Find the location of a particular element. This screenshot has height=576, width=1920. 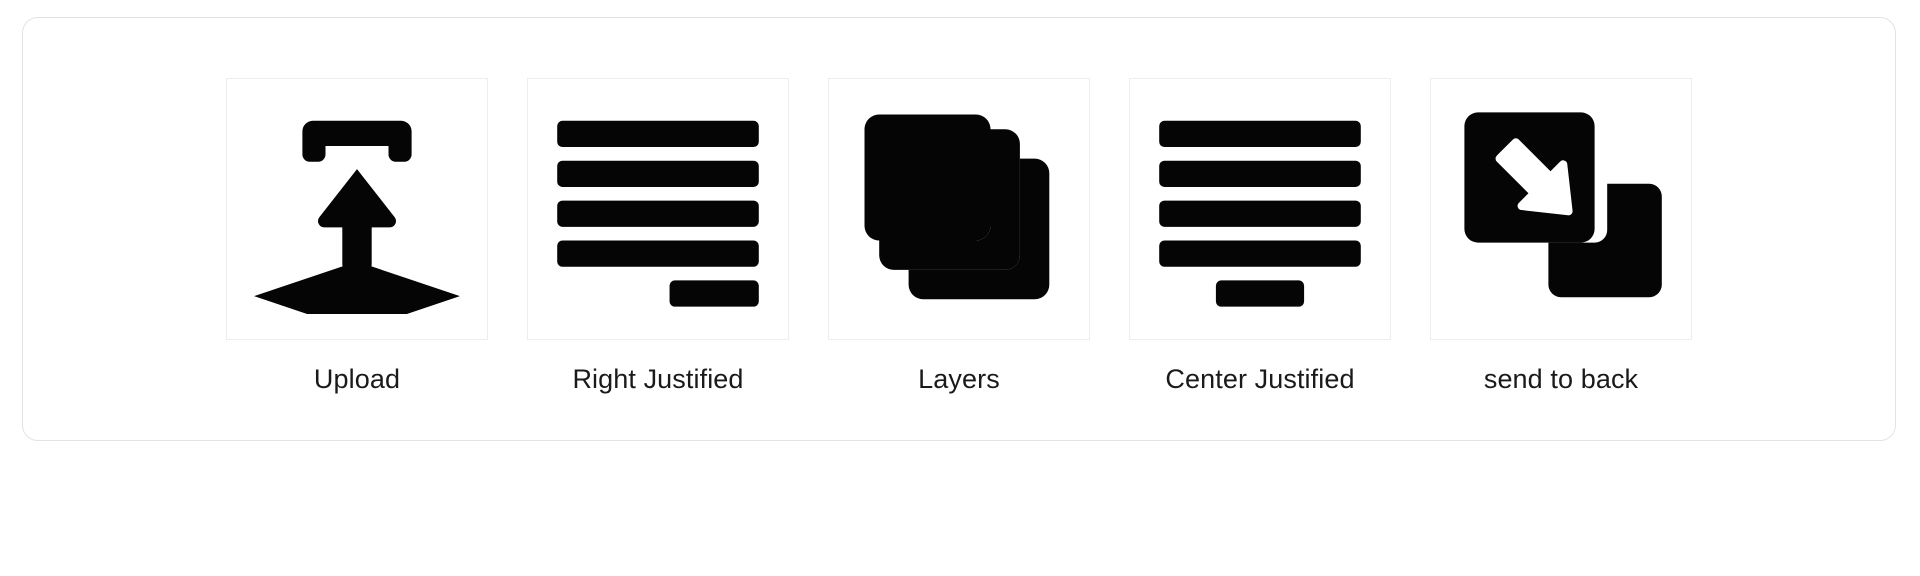

icon-label-upload: Upload is located at coordinates (357, 379).